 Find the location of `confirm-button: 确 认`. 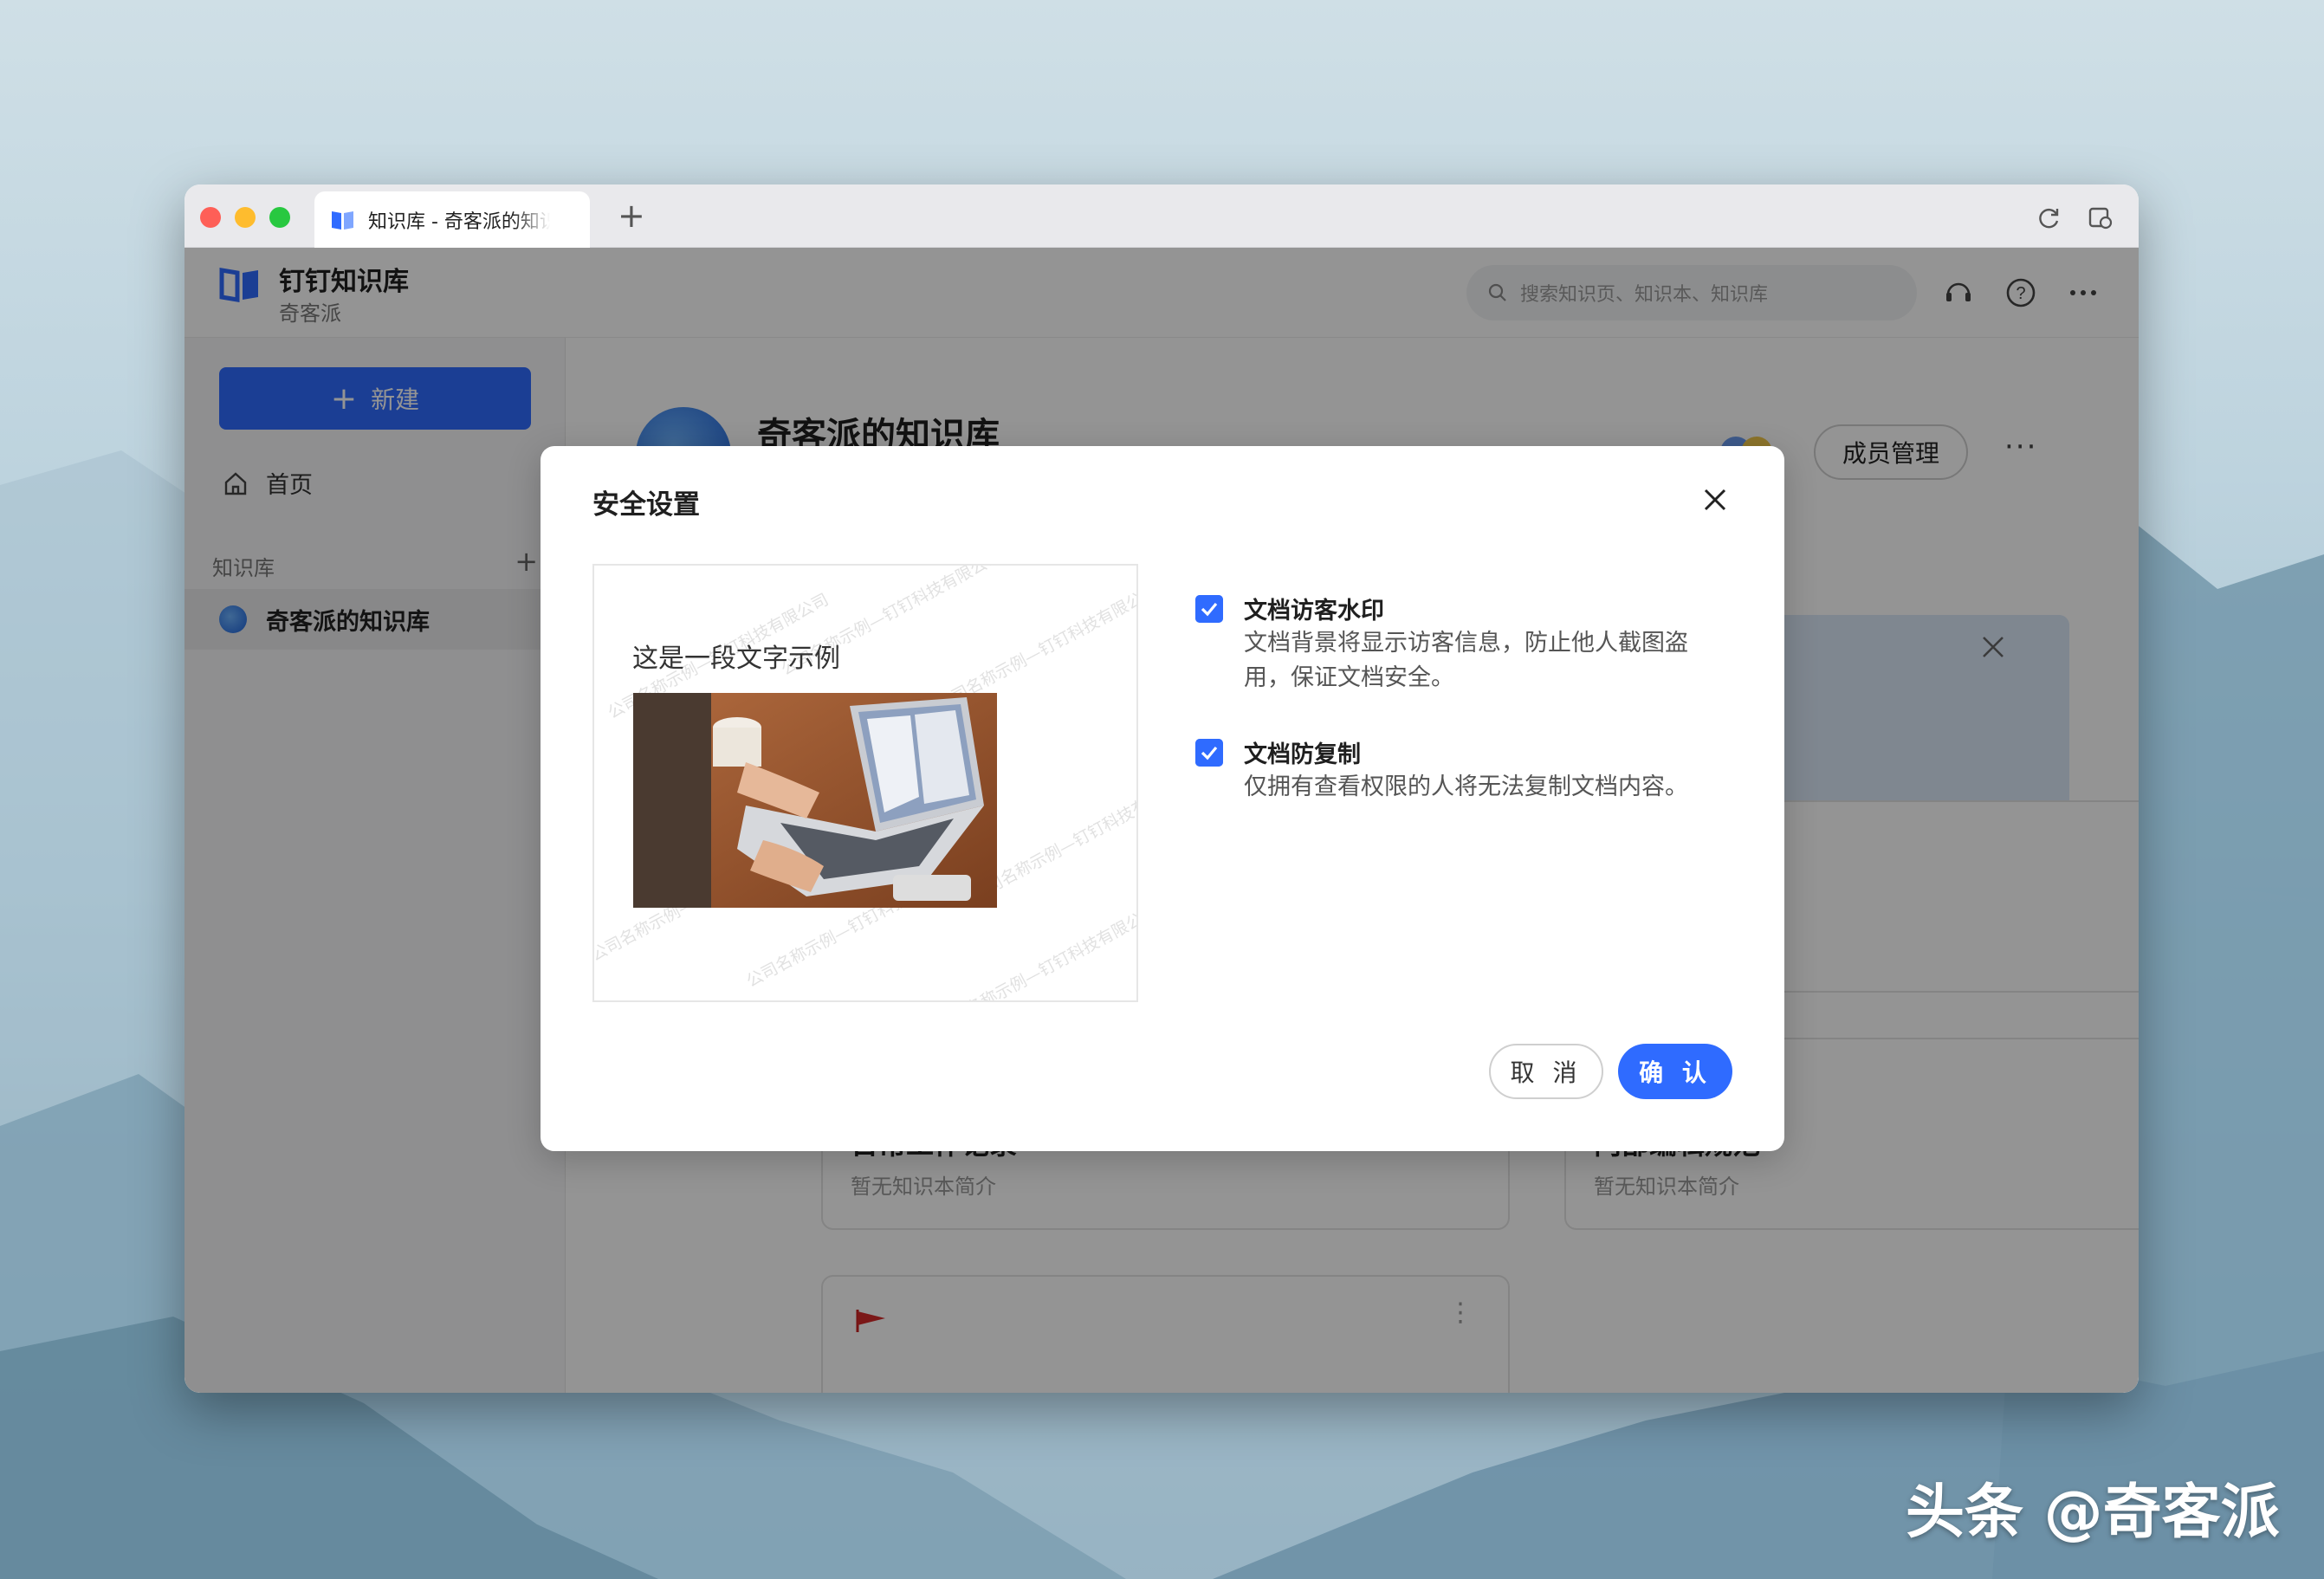

confirm-button: 确 认 is located at coordinates (1675, 1071).